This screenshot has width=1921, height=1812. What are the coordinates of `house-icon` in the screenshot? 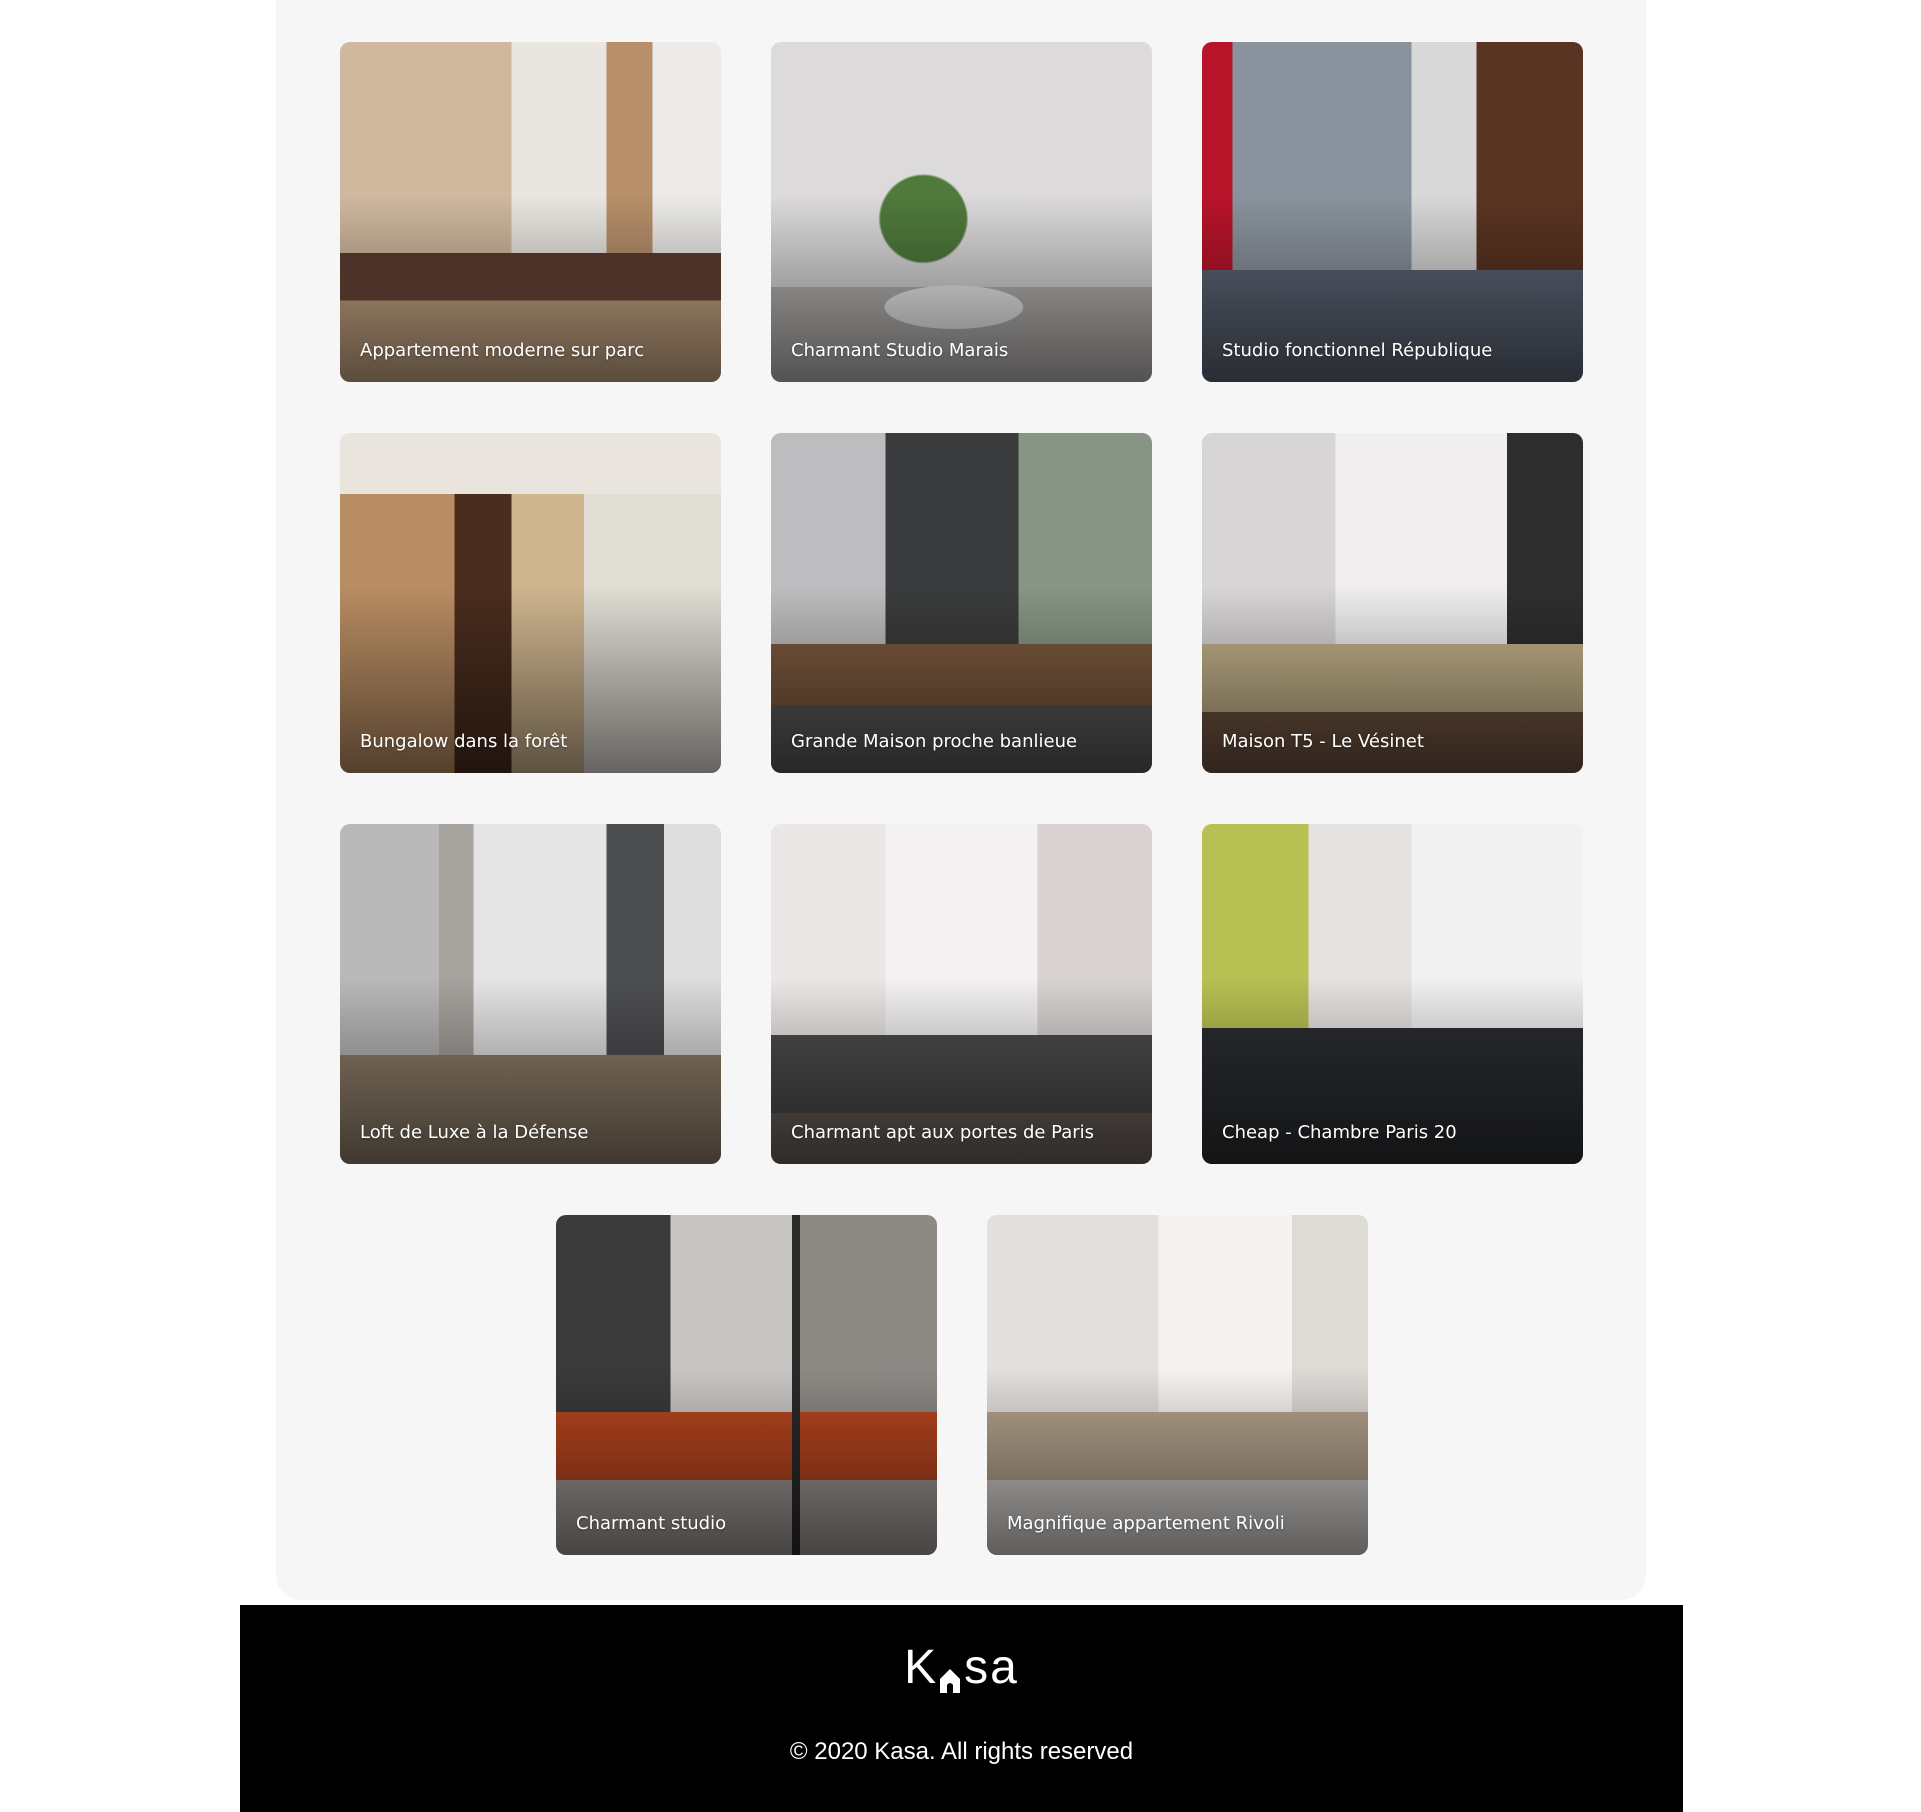 It's located at (950, 1674).